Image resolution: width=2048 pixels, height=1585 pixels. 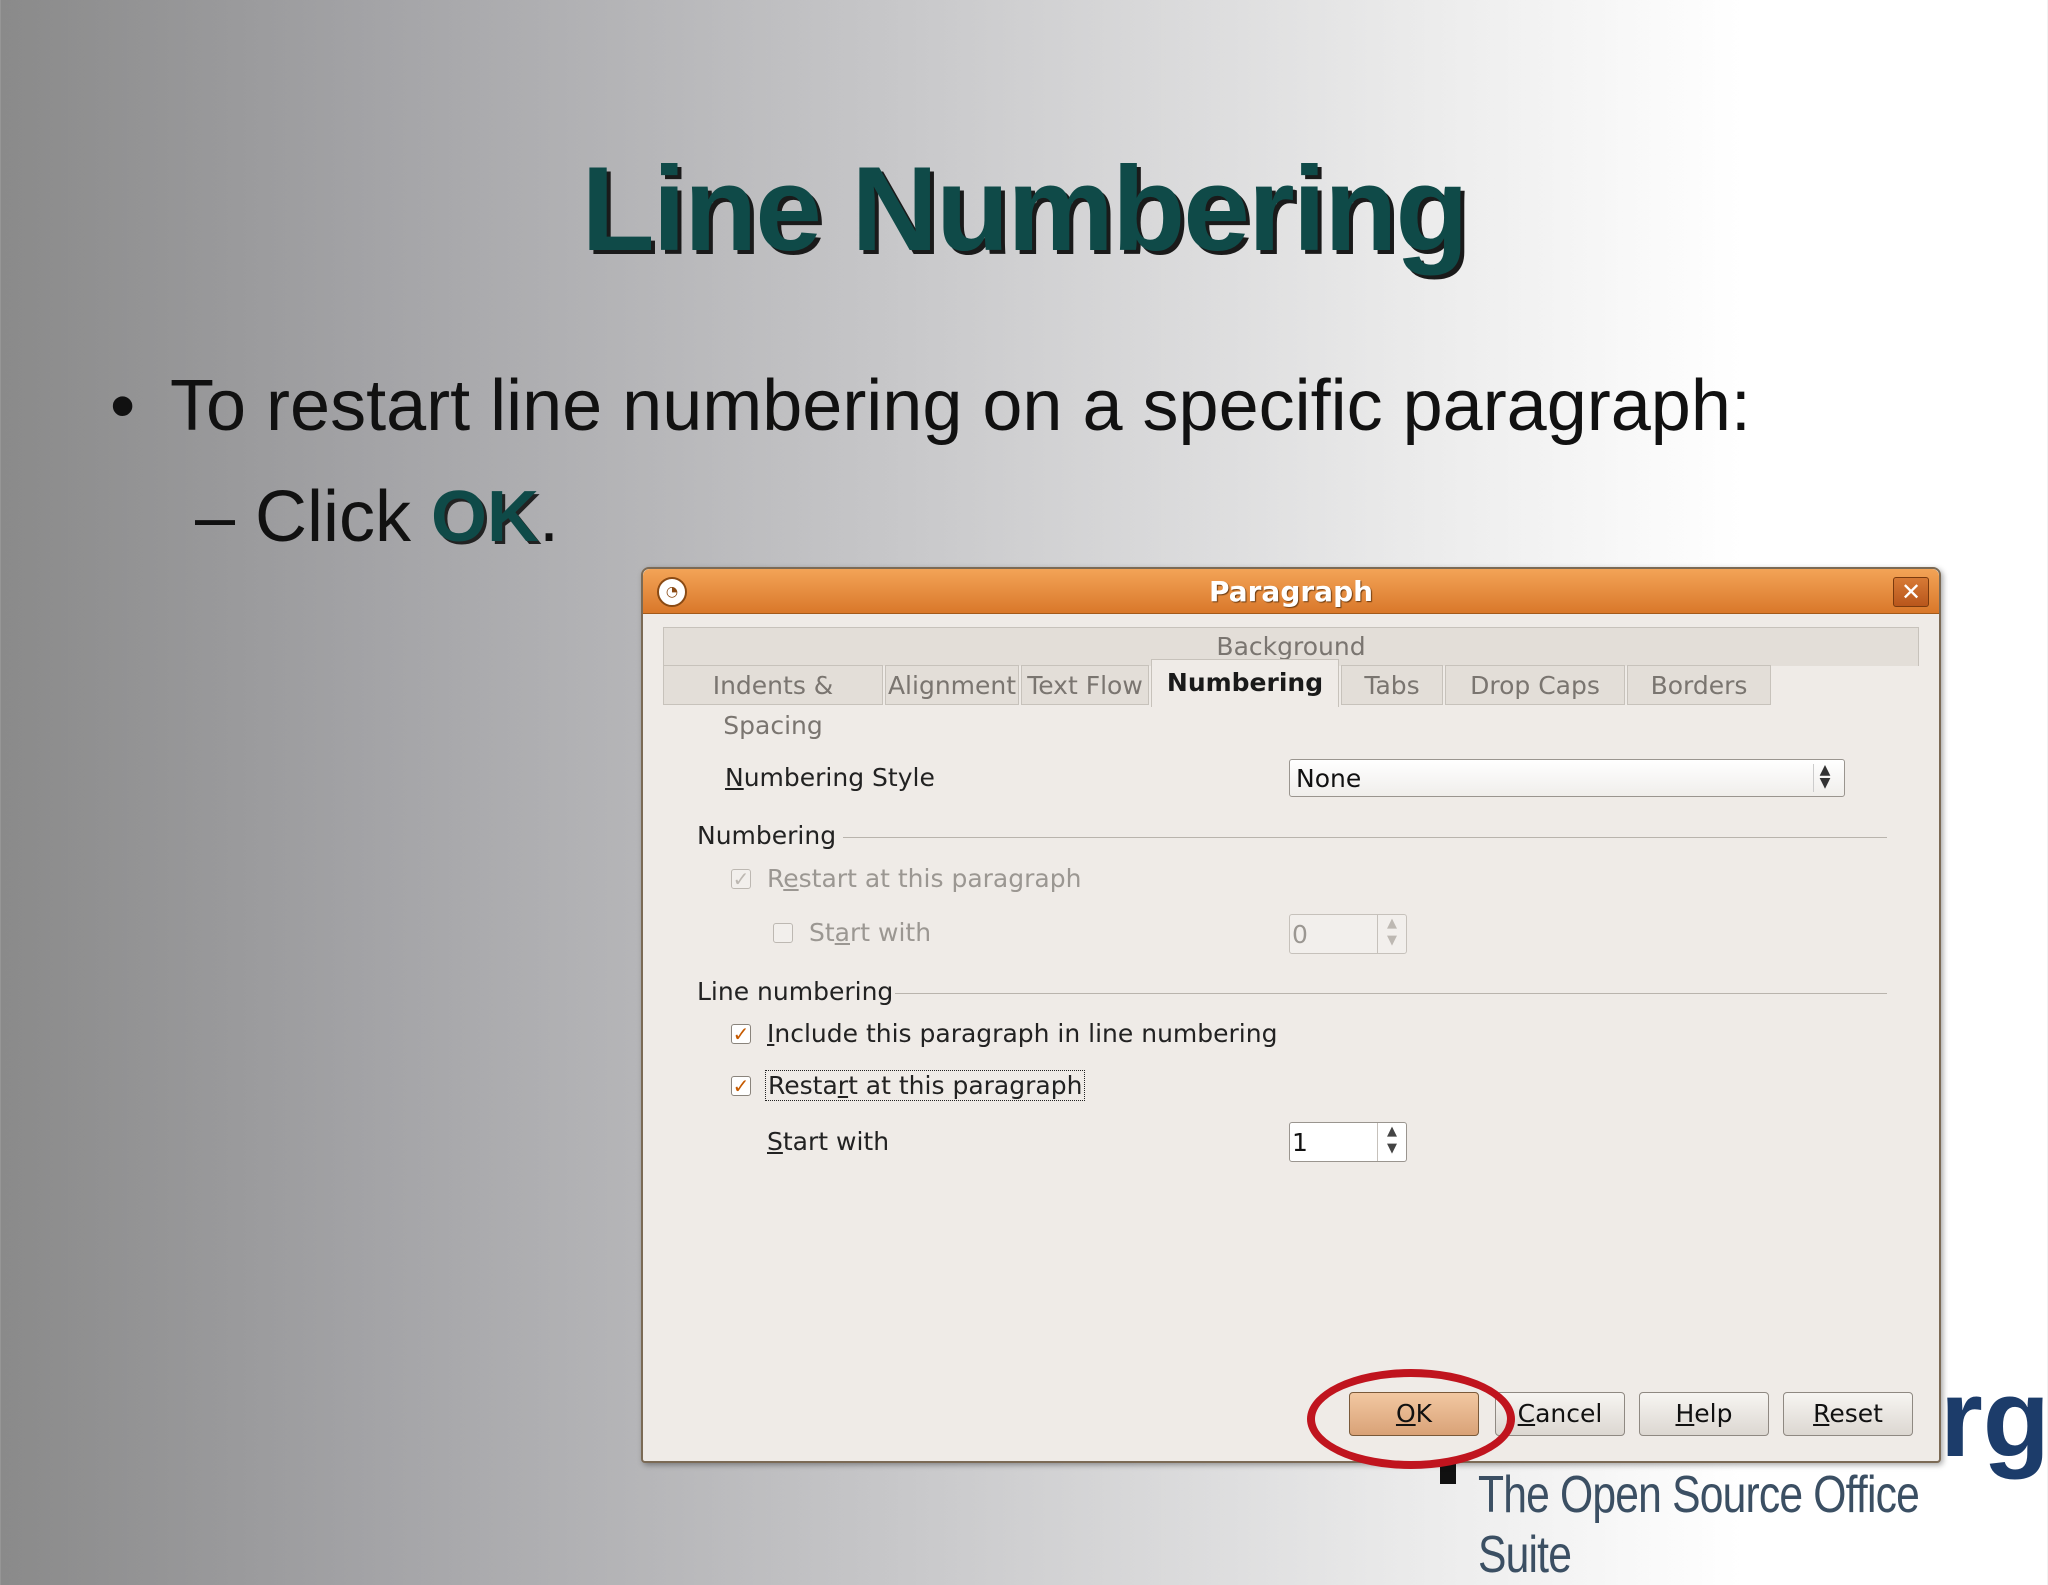 I want to click on highlight-ring, so click(x=1411, y=1419).